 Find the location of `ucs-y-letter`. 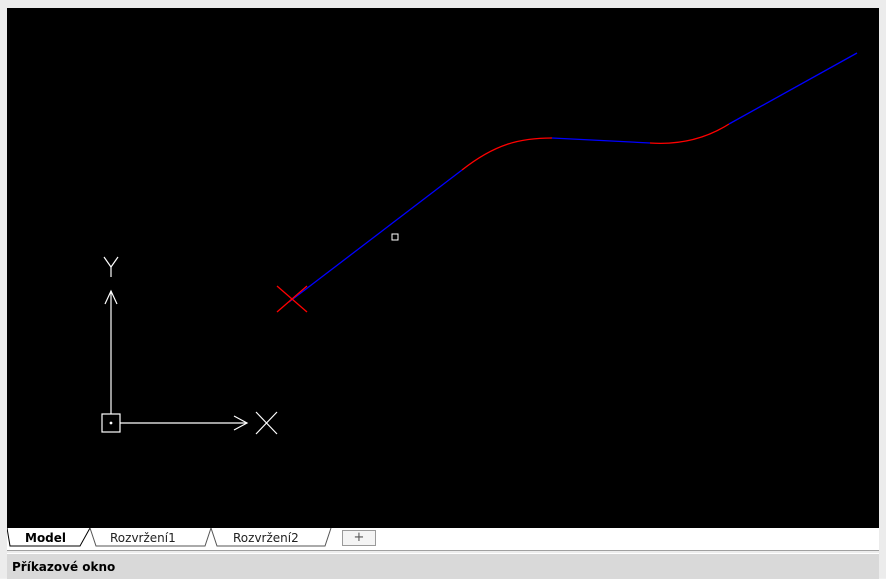

ucs-y-letter is located at coordinates (111, 266).